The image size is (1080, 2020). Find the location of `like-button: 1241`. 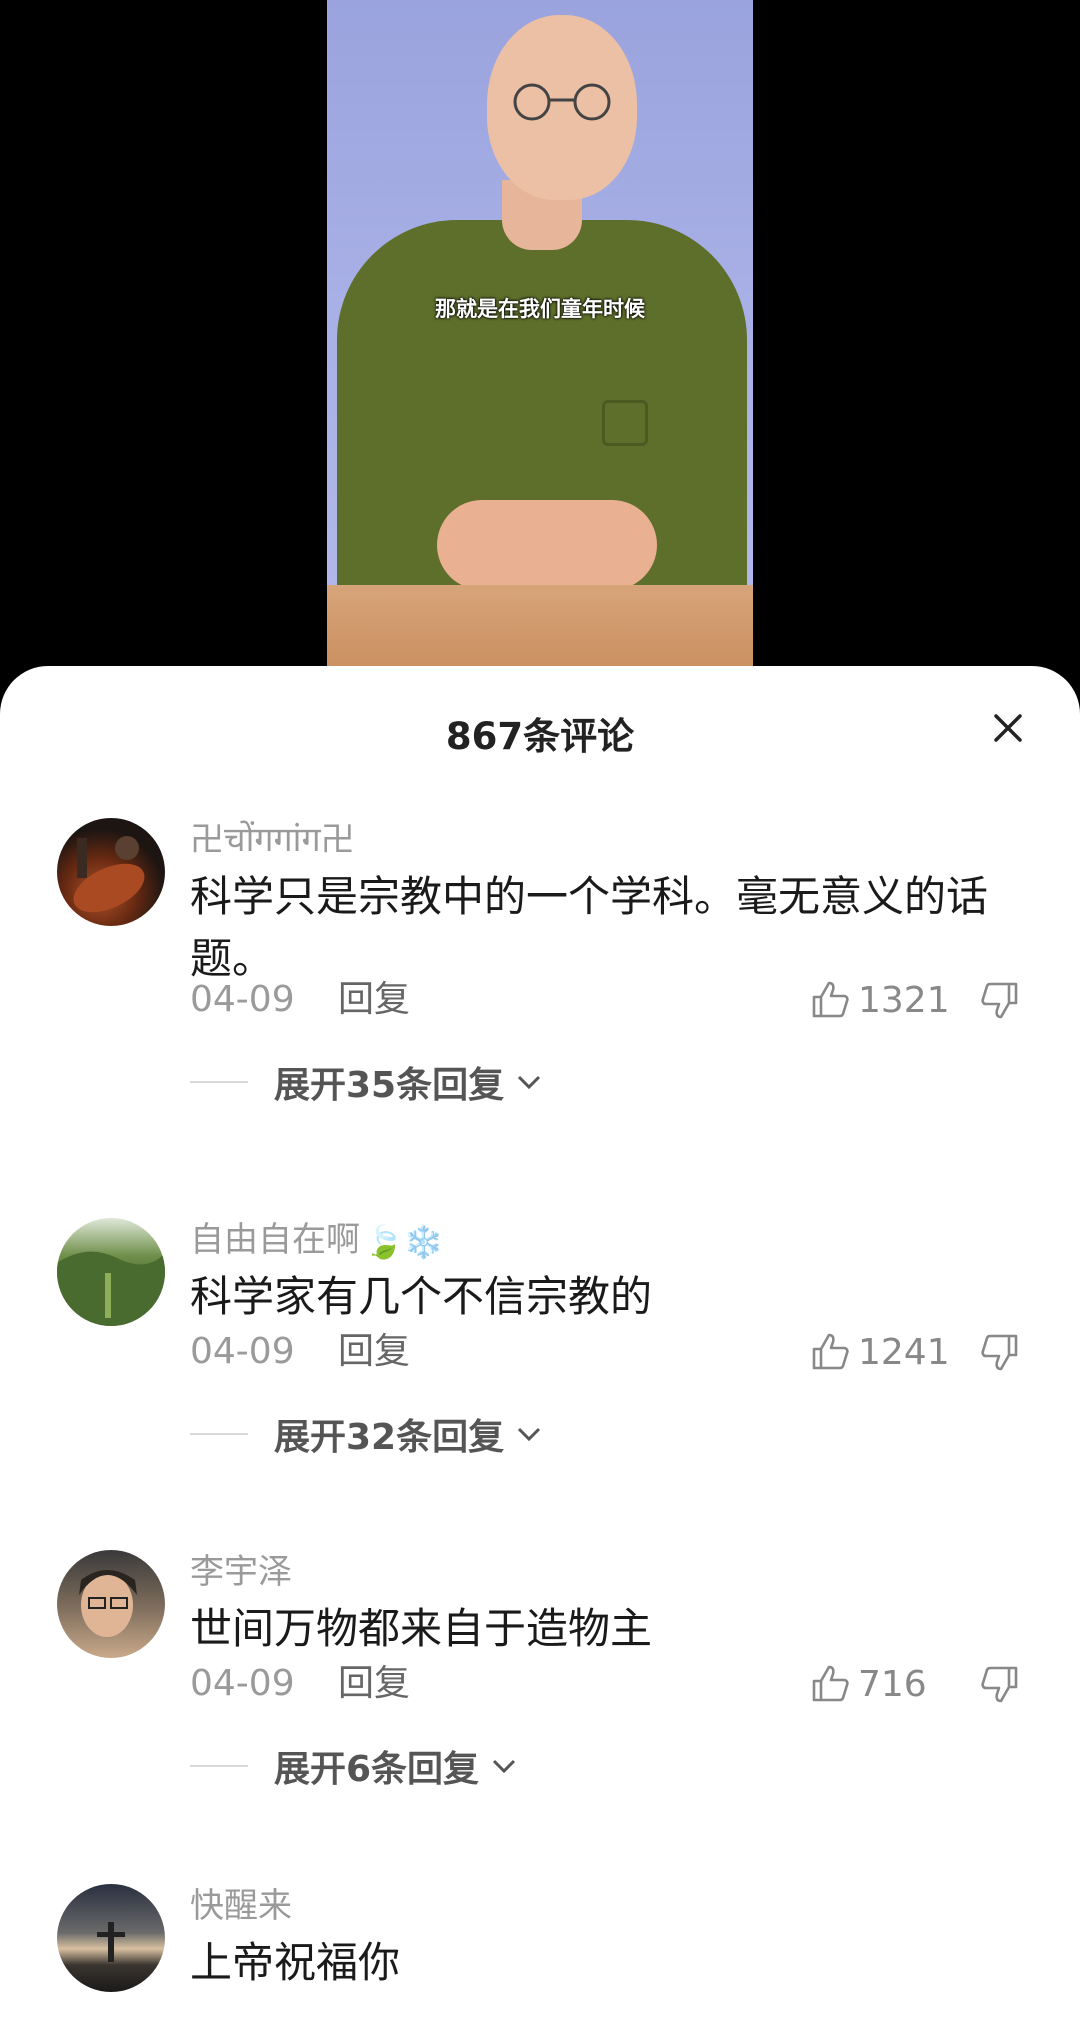

like-button: 1241 is located at coordinates (879, 1352).